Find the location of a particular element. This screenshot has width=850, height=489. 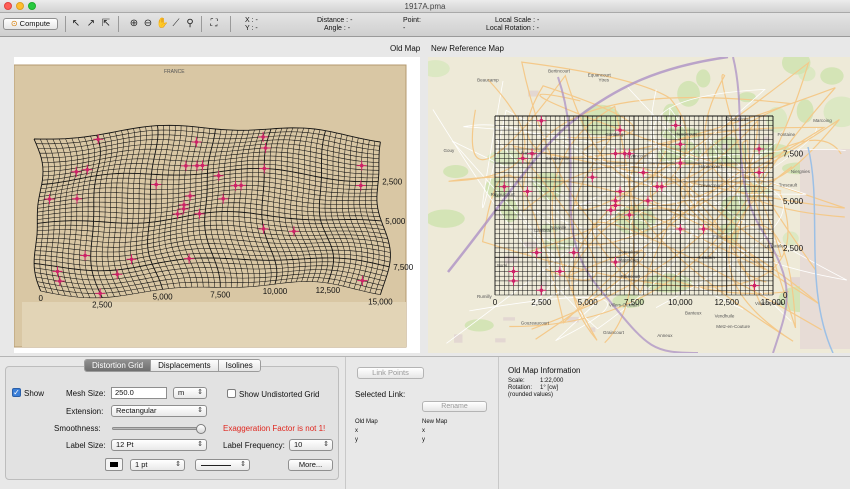

tab-isolines: Isolines is located at coordinates (239, 365).